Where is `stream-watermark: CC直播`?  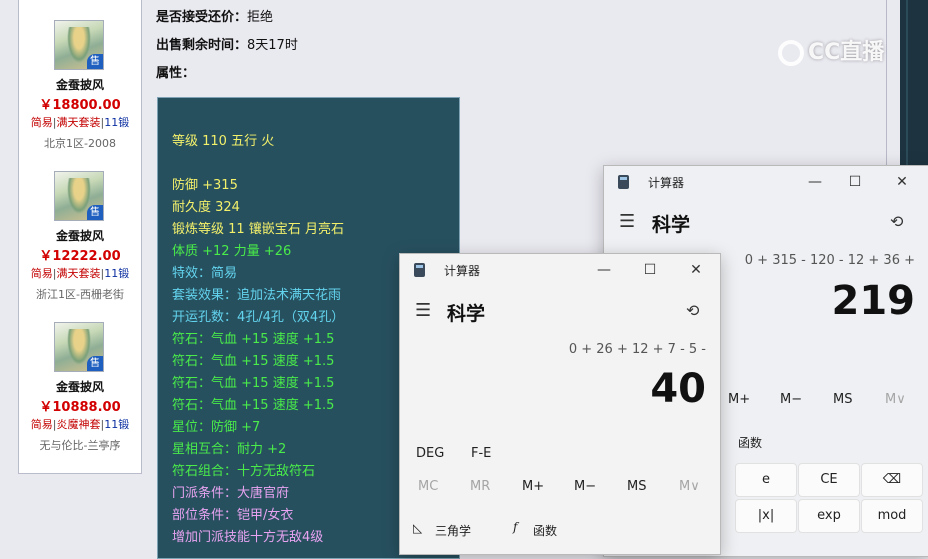 stream-watermark: CC直播 is located at coordinates (831, 50).